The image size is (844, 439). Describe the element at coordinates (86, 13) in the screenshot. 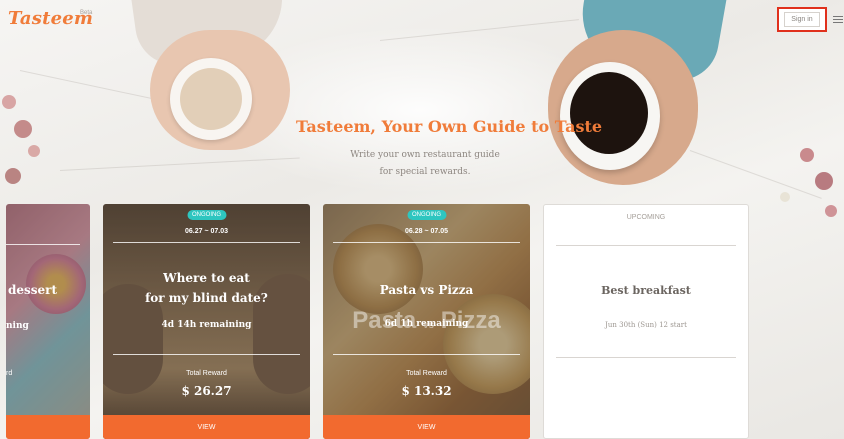

I see `beta-badge: Beta` at that location.